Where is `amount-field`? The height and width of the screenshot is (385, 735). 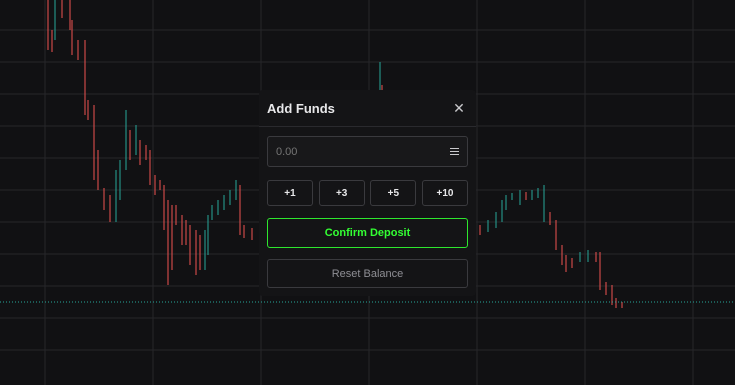 amount-field is located at coordinates (367, 151).